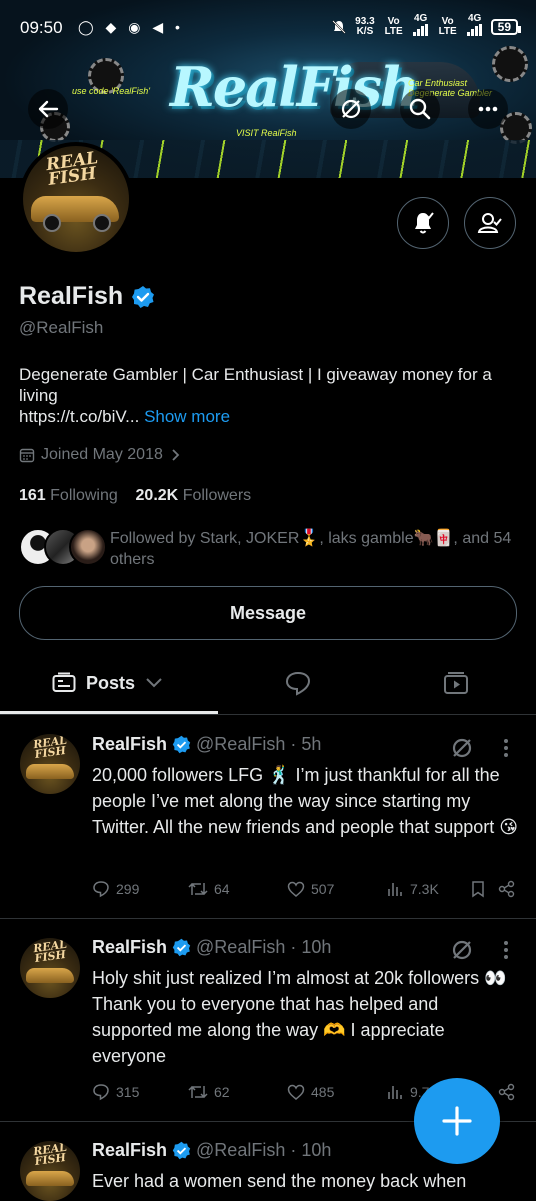  I want to click on network-speed: 93.3, so click(365, 21).